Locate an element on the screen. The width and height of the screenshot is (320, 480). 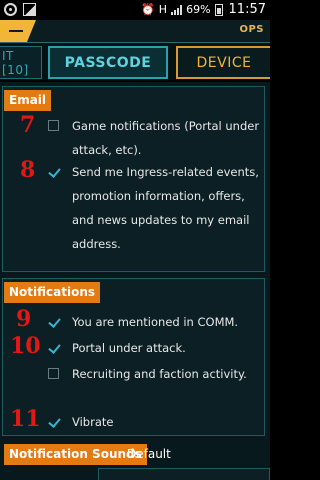
mentioned-in-comm-label: You are mentioned in COMM. is located at coordinates (155, 322).